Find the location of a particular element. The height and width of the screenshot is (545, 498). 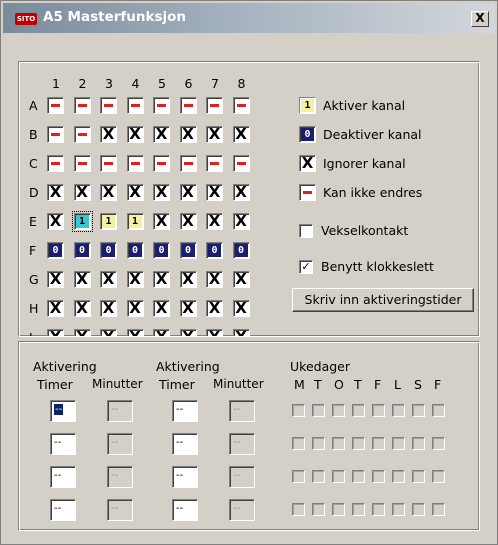

channel-cell-i7: X is located at coordinates (214, 332).